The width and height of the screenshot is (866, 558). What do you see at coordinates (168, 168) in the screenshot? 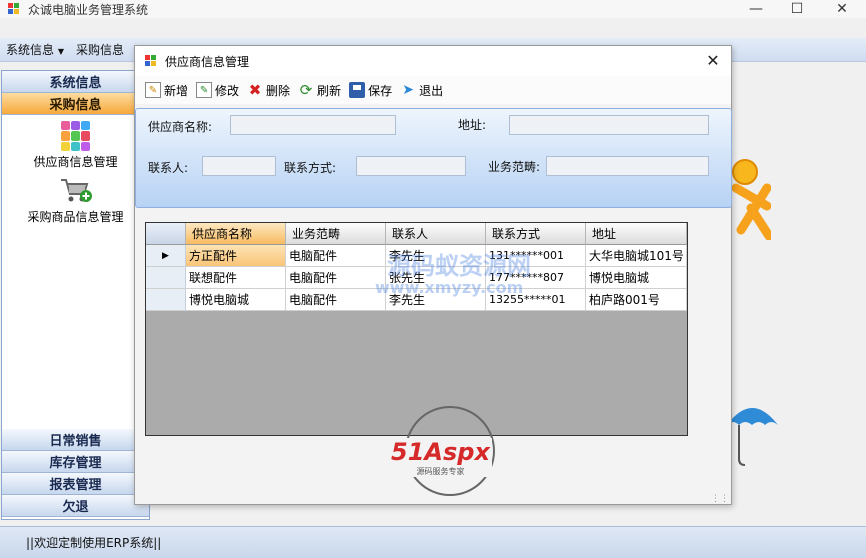
I see `contact-label: 联系人:` at bounding box center [168, 168].